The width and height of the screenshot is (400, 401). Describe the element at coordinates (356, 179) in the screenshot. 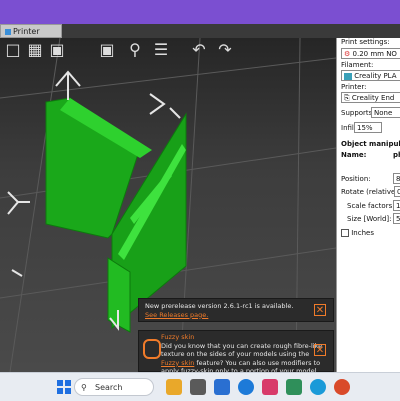

I see `position-label: Position:` at that location.